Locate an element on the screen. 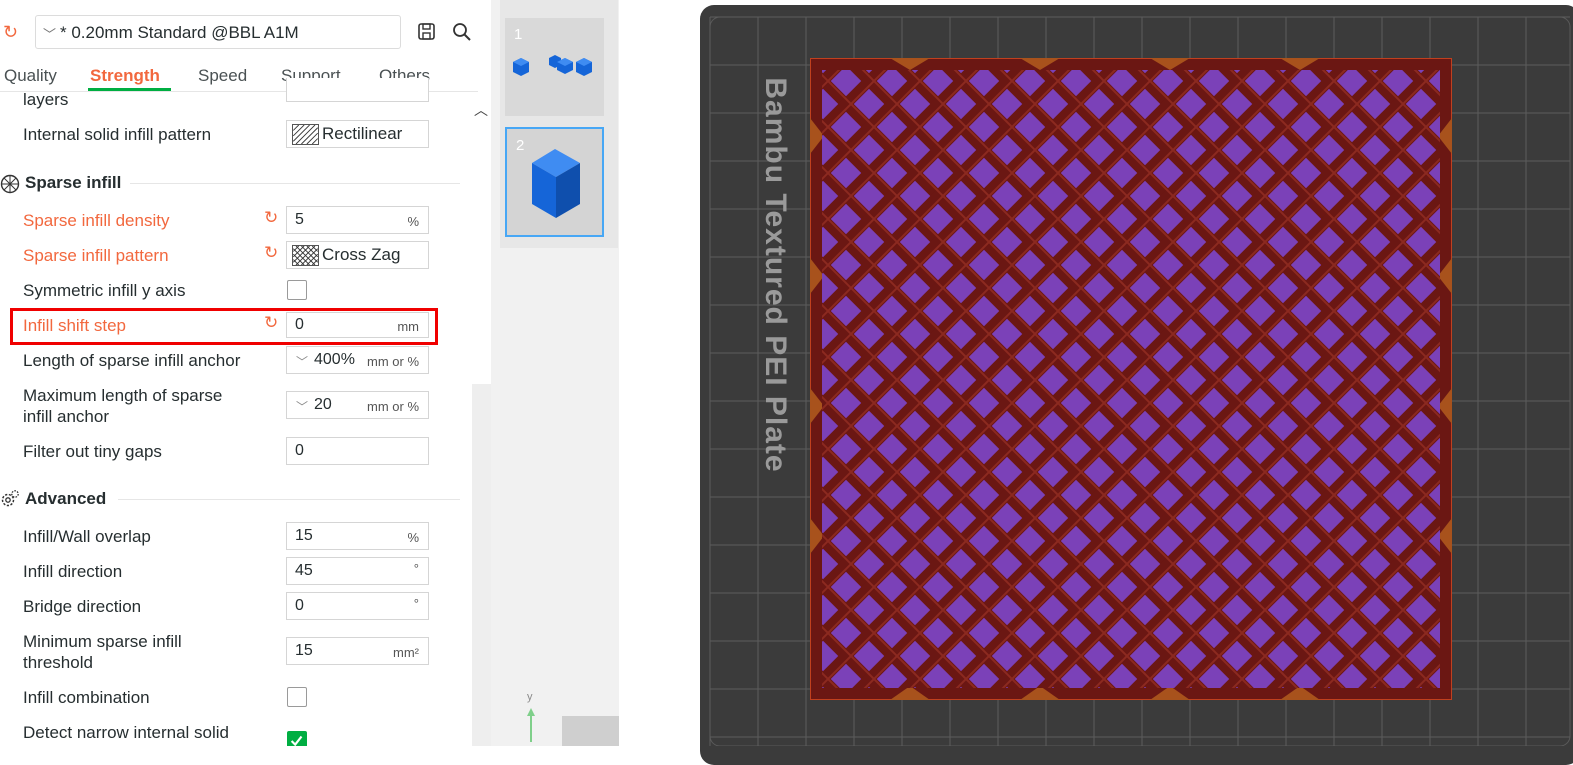 Image resolution: width=1573 pixels, height=765 pixels. min-sparse-threshold-unit: mm² is located at coordinates (406, 652).